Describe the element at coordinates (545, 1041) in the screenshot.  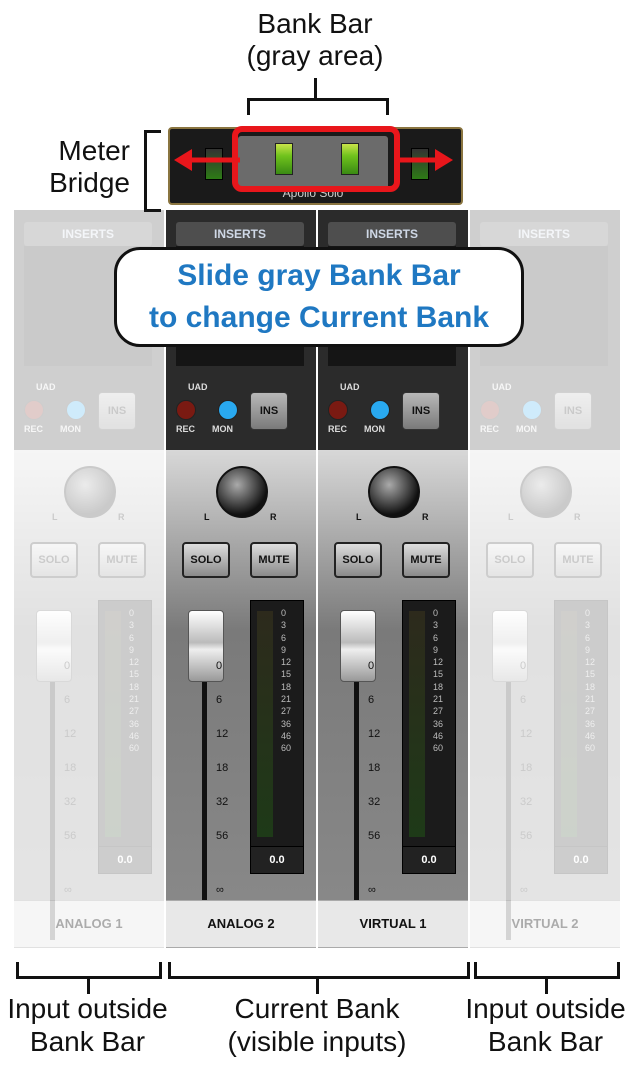
I see `outside-right-label-2: Bank Bar` at that location.